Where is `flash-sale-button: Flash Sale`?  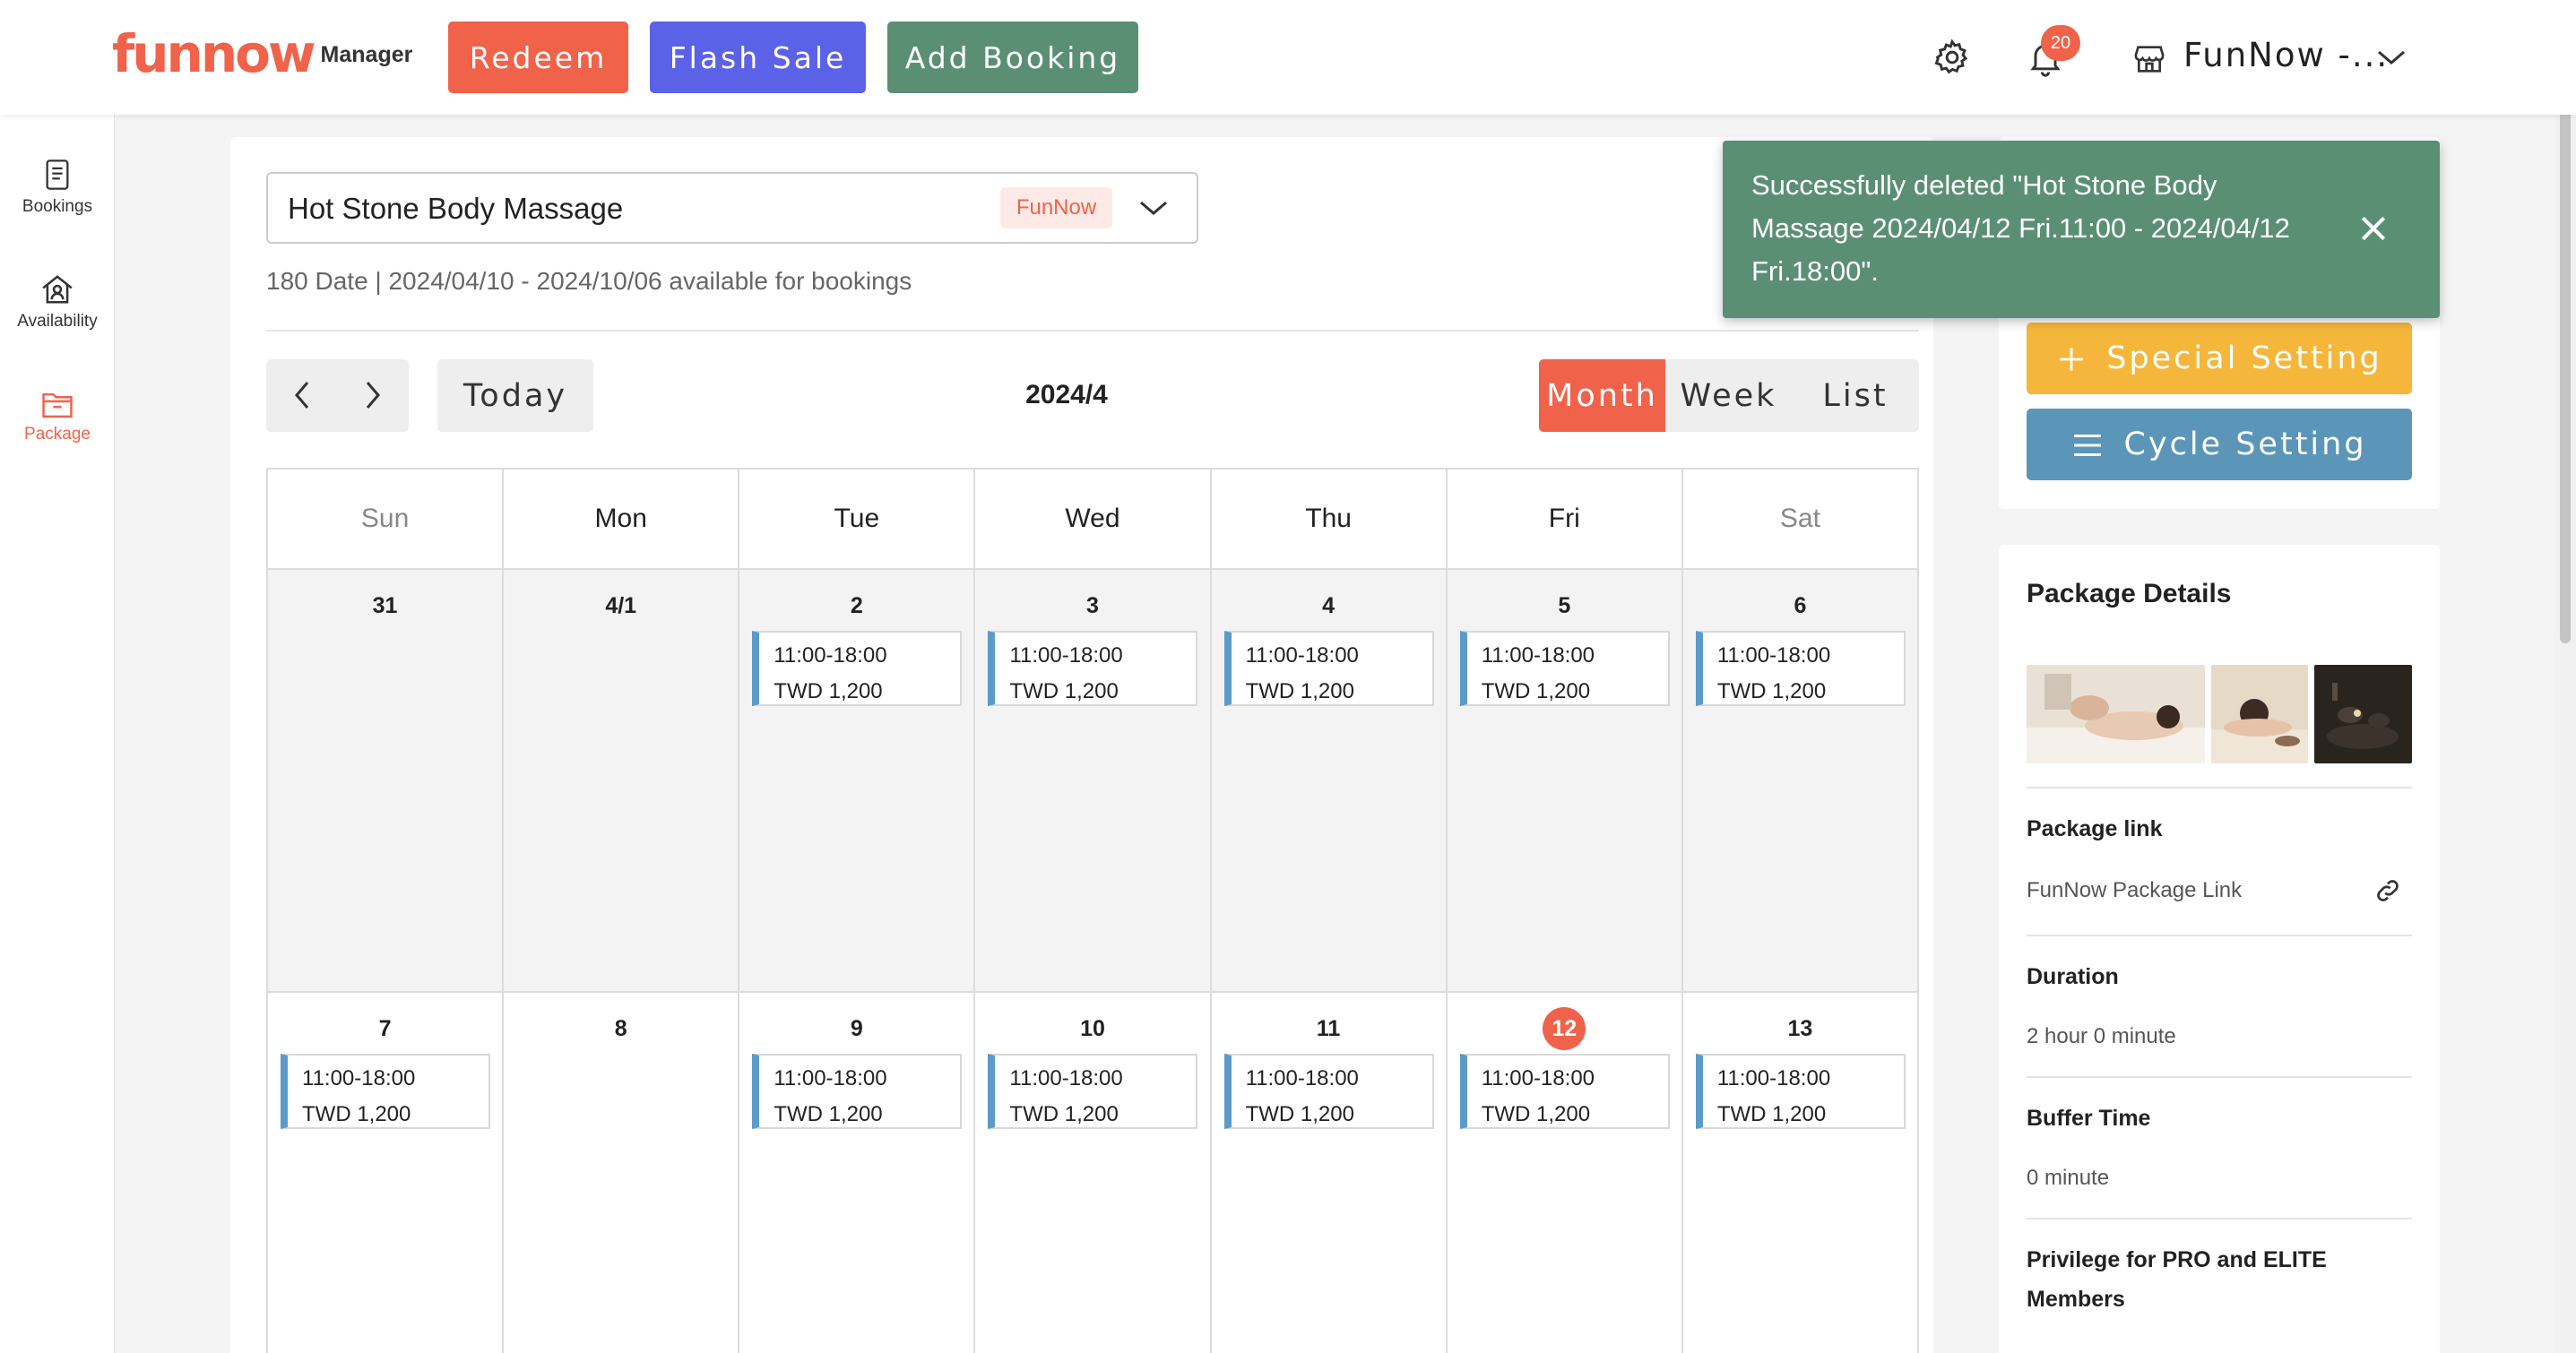
flash-sale-button: Flash Sale is located at coordinates (758, 57).